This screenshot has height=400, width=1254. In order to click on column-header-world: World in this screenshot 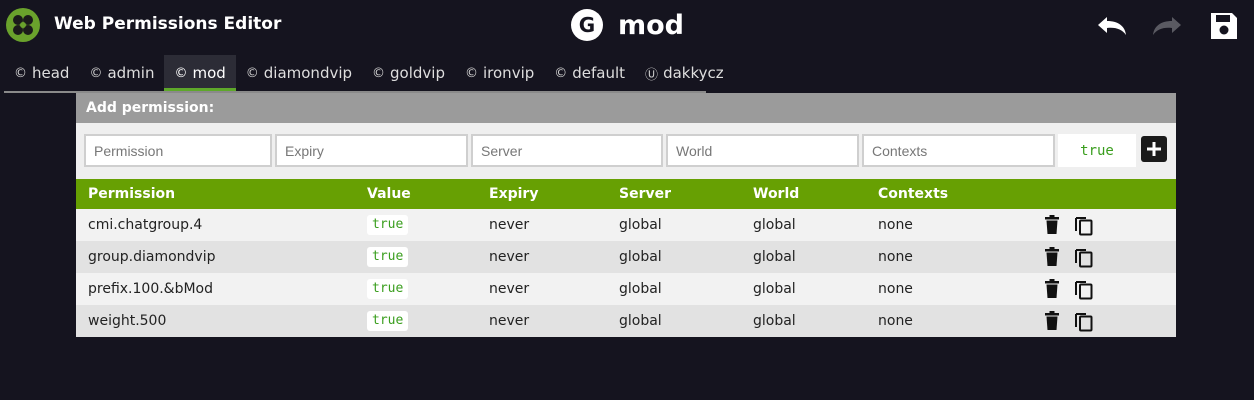, I will do `click(776, 194)`.